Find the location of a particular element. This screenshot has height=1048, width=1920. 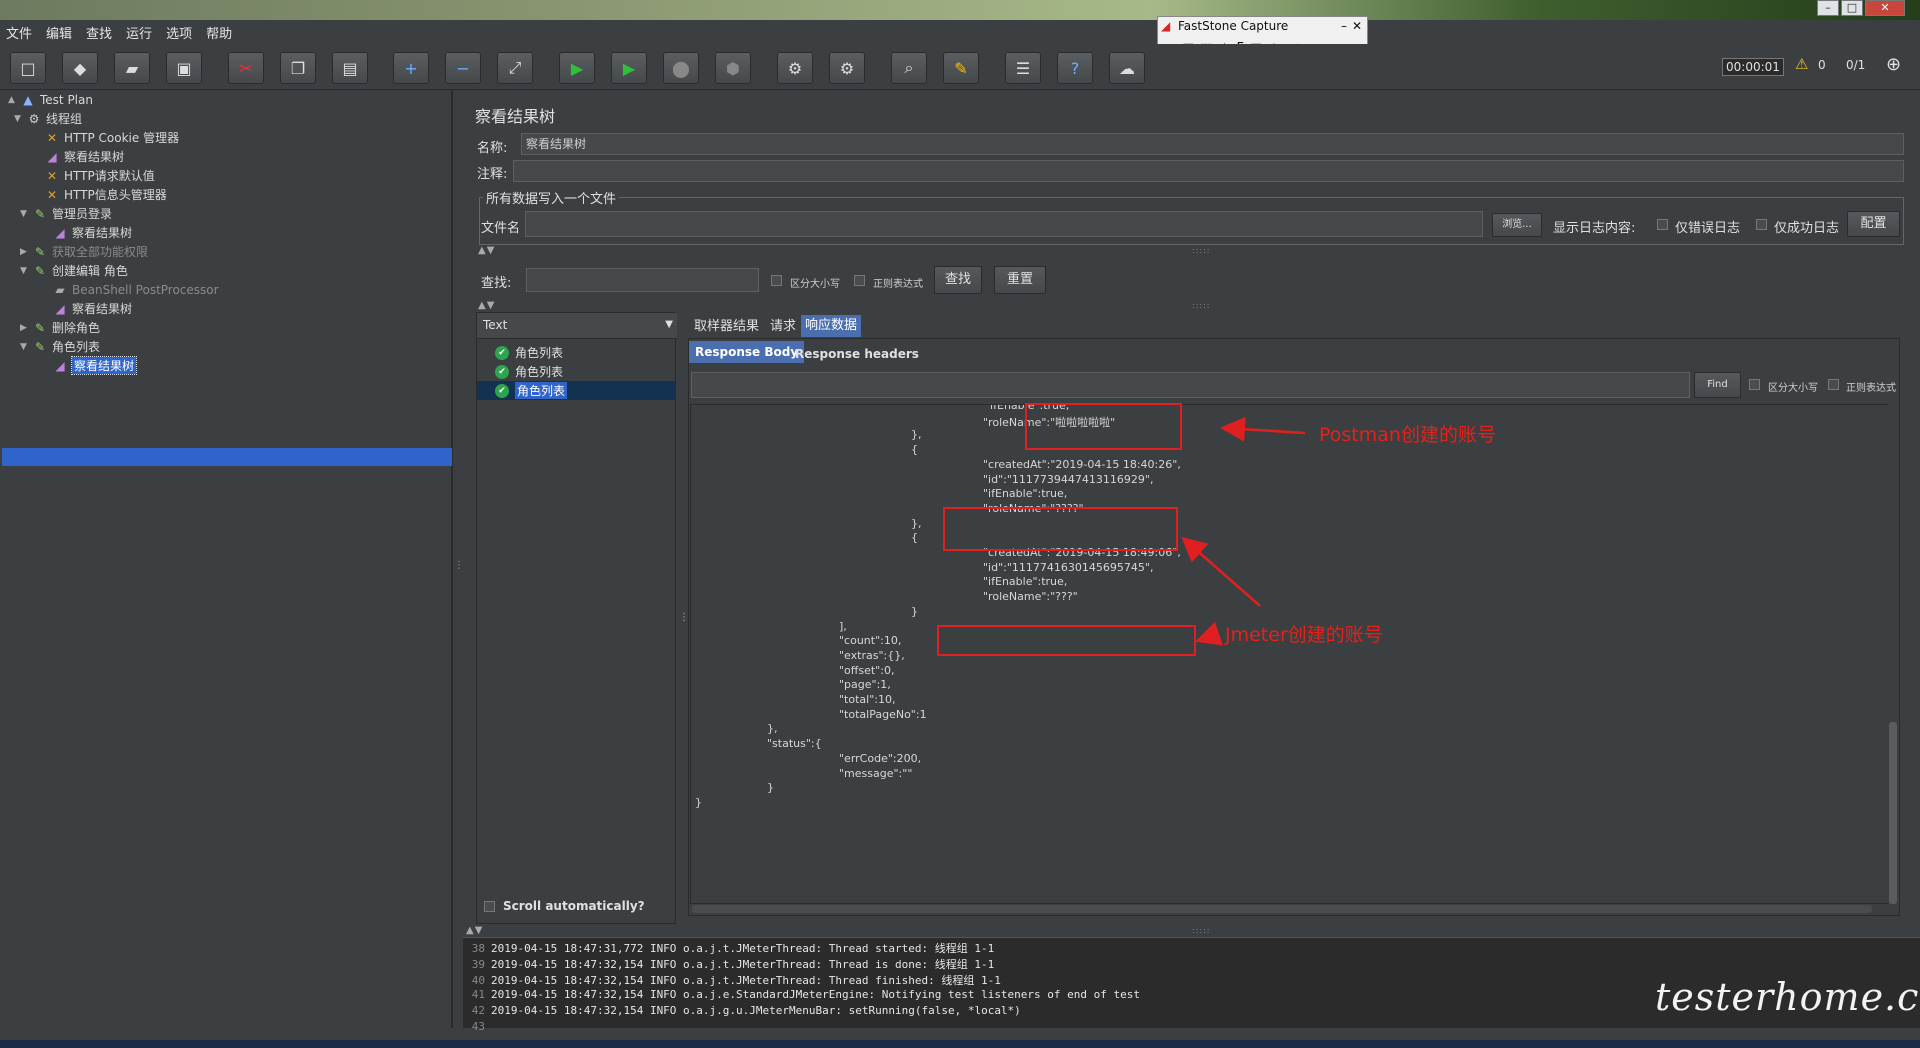

log-line-number: 42 is located at coordinates (478, 1010).